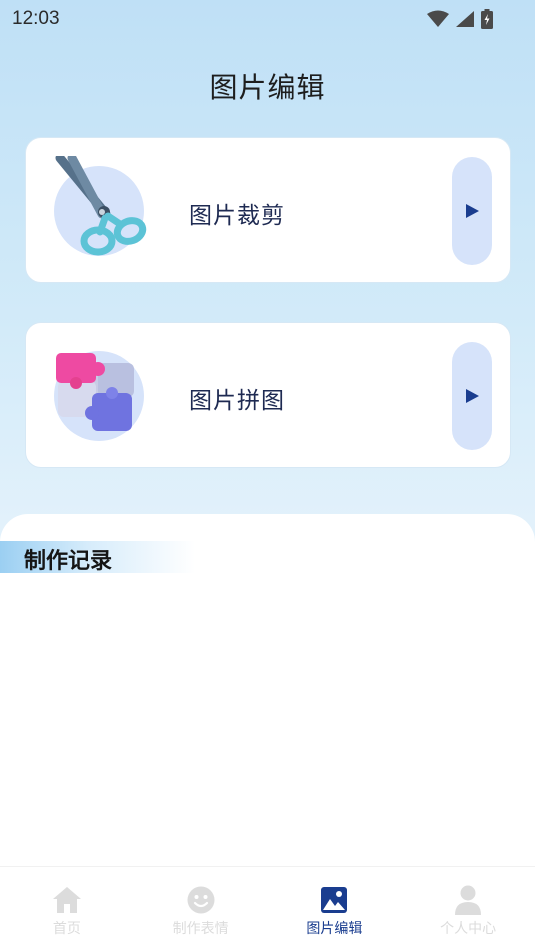 The image size is (535, 951). What do you see at coordinates (487, 19) in the screenshot?
I see `battery-icon` at bounding box center [487, 19].